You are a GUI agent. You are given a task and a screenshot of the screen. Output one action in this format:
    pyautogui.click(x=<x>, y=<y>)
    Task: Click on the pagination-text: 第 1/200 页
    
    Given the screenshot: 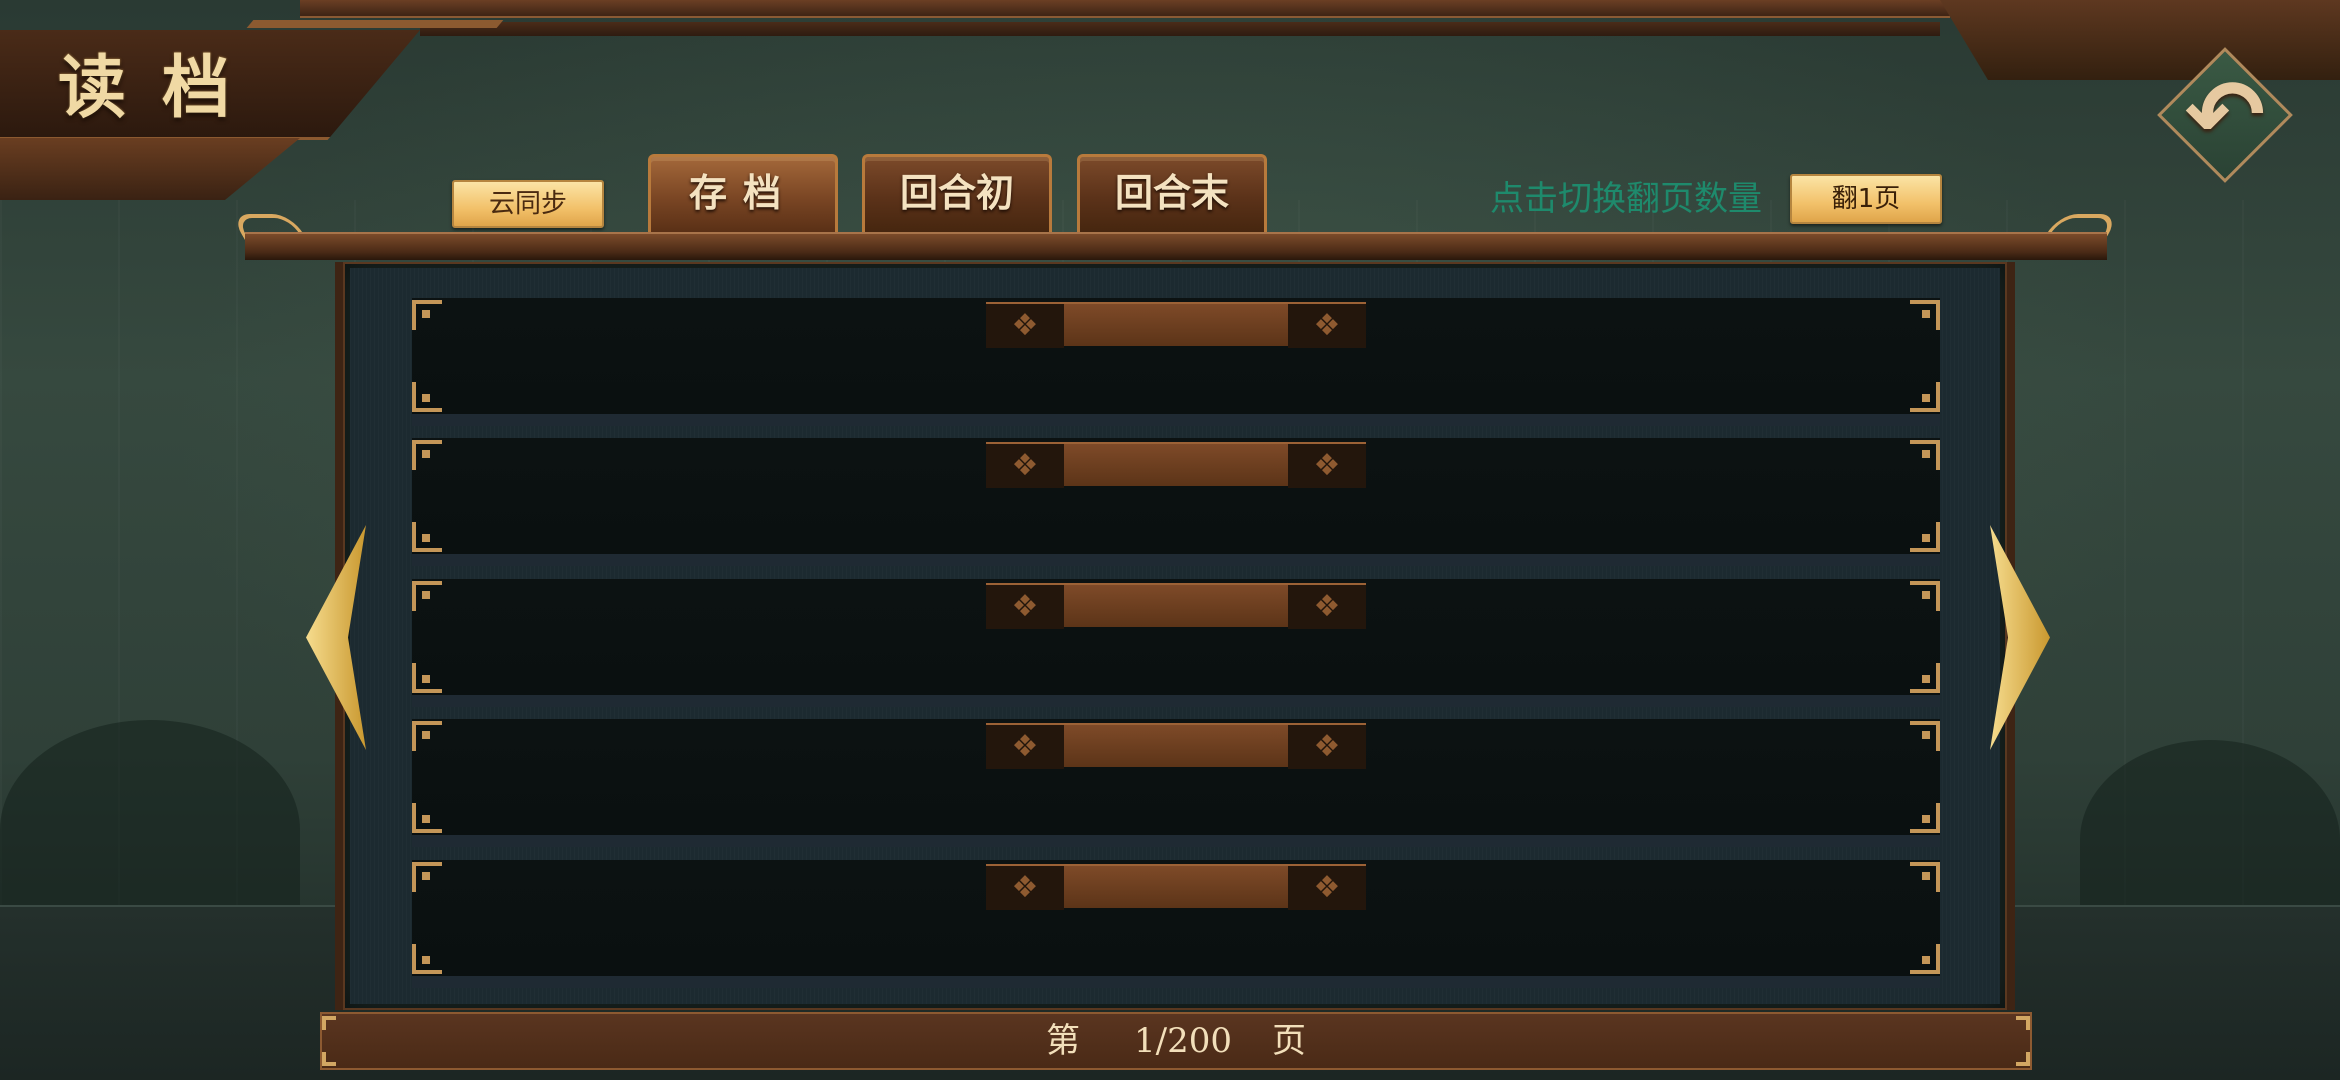 What is the action you would take?
    pyautogui.click(x=1176, y=1041)
    